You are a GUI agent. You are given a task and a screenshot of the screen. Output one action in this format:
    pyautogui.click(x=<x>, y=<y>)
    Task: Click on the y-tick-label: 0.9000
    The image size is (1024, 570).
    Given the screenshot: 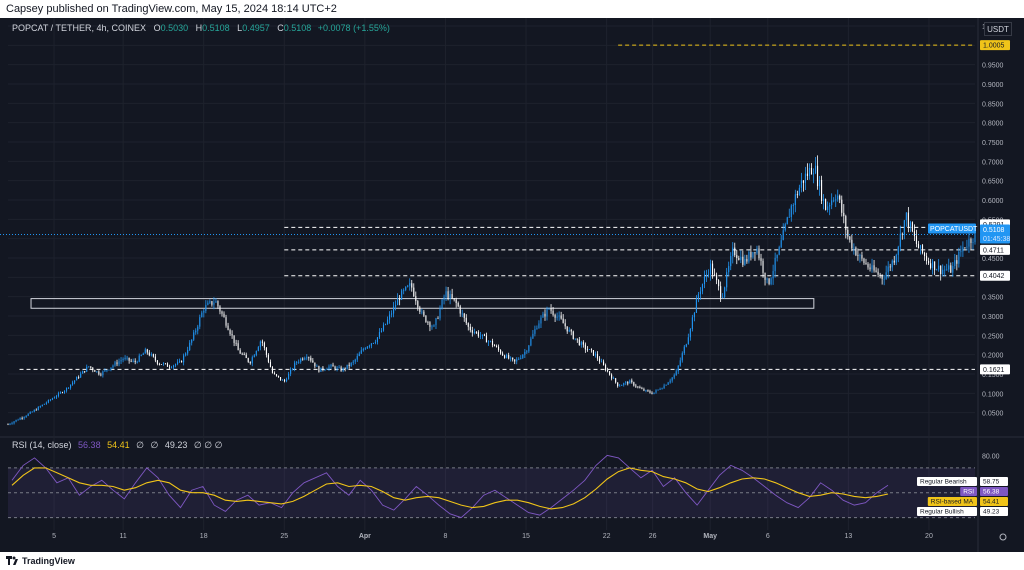 What is the action you would take?
    pyautogui.click(x=993, y=85)
    